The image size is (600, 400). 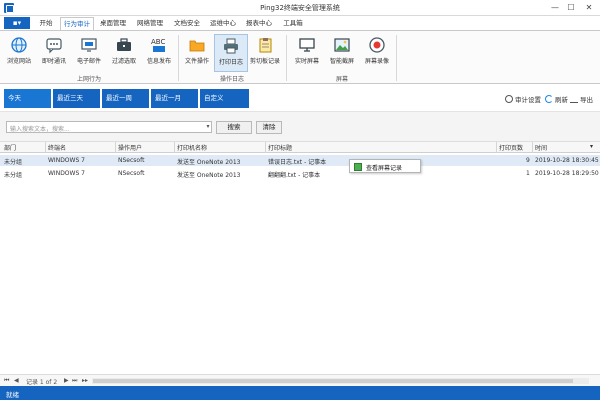 I want to click on table-header: 部门 终端名 操作用户 打印机名称 打印标题 打印页数 时间 ▾, so click(x=300, y=147).